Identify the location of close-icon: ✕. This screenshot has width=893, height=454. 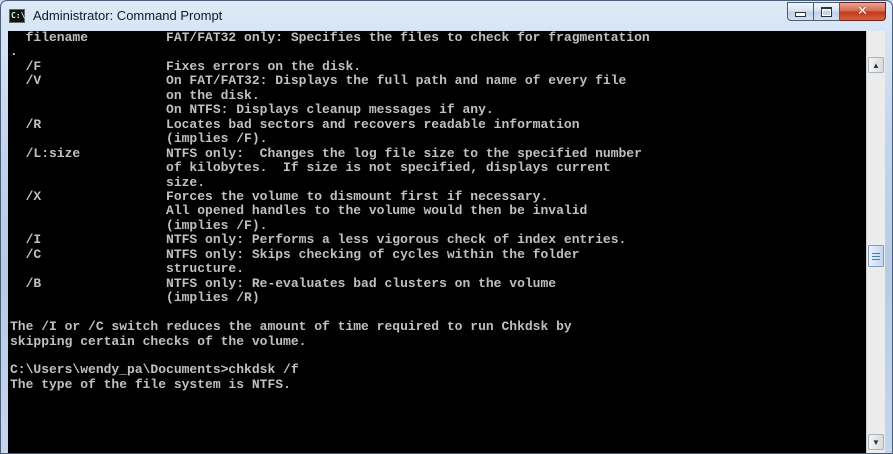
(862, 11).